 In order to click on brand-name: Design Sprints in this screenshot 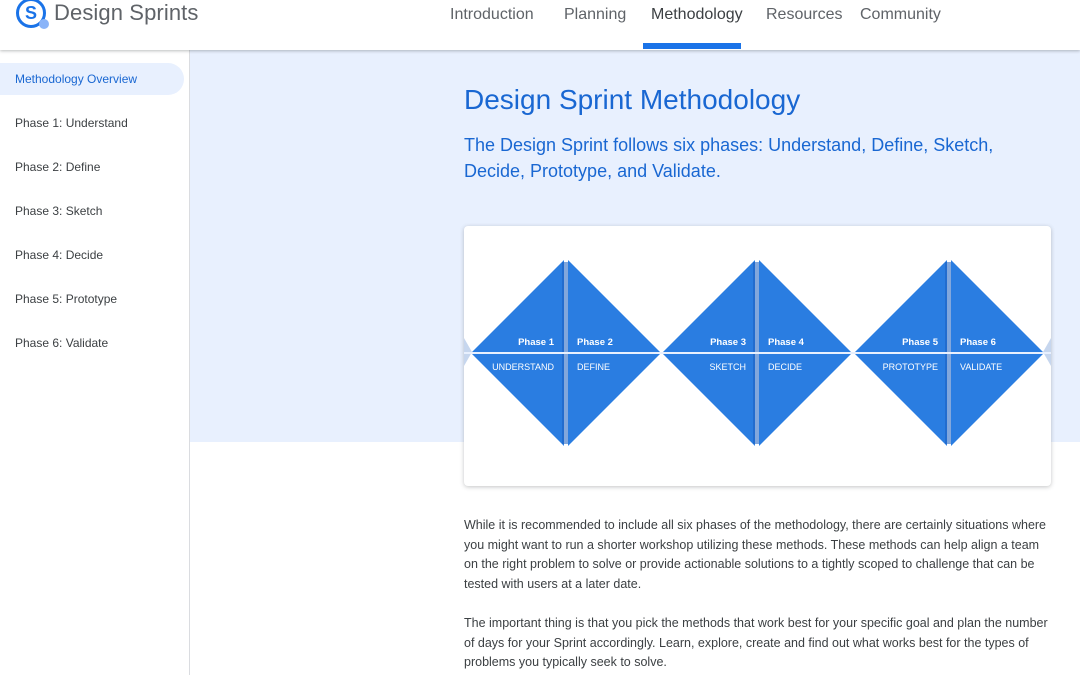, I will do `click(126, 12)`.